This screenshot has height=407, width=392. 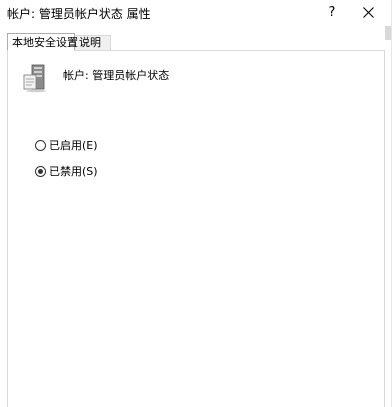 I want to click on enabled-label: 已启用(E), so click(x=73, y=145).